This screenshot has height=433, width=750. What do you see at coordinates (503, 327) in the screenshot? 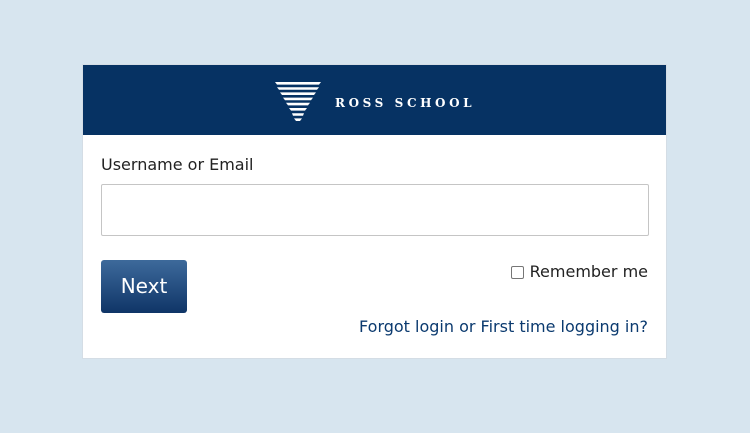
I see `forgot-login-link: Forgot login or First time logging in?` at bounding box center [503, 327].